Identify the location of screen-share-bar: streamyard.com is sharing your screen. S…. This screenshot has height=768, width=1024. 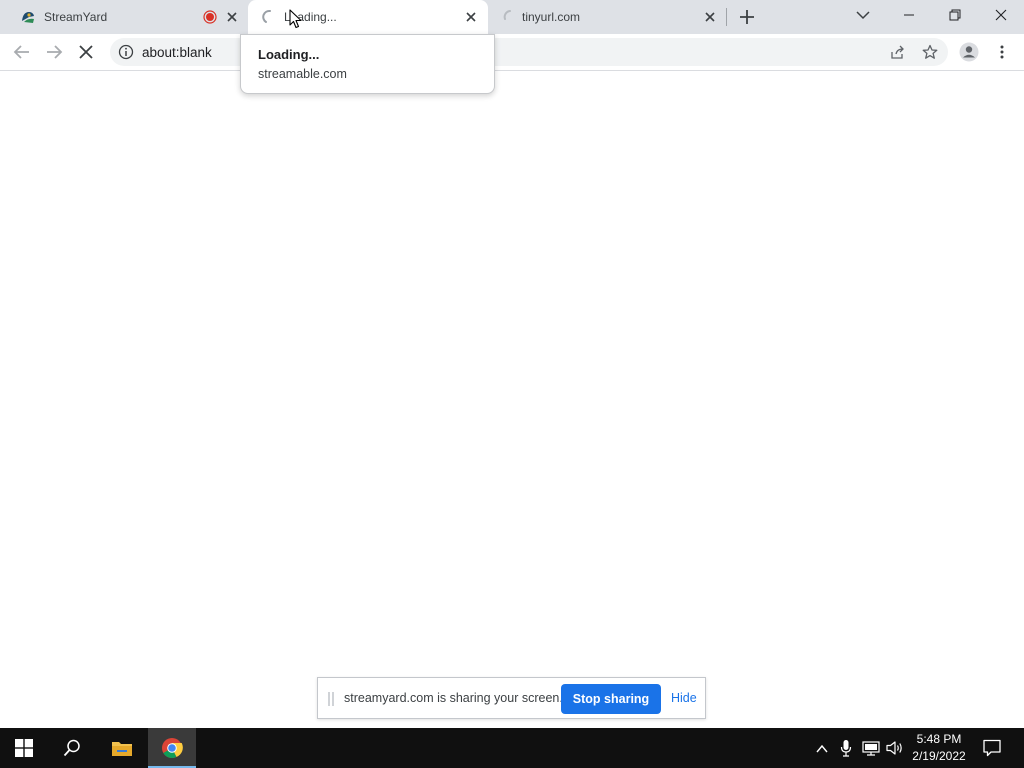
(511, 698).